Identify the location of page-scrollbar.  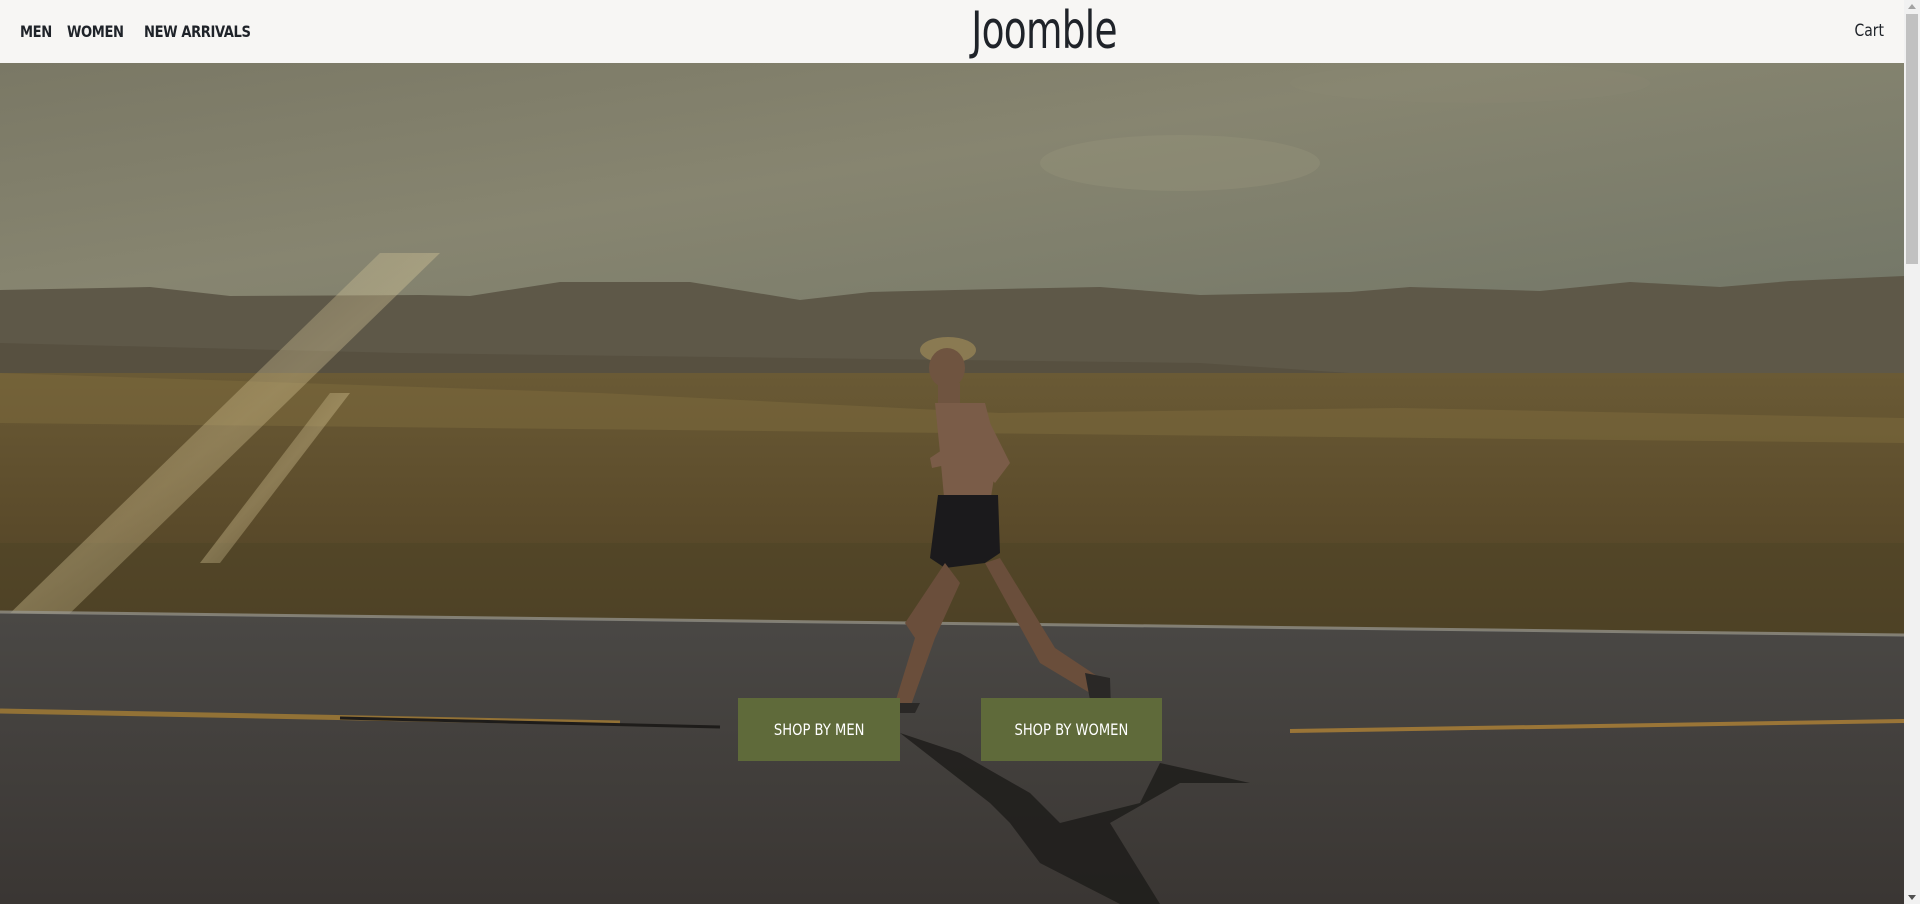
(1912, 452).